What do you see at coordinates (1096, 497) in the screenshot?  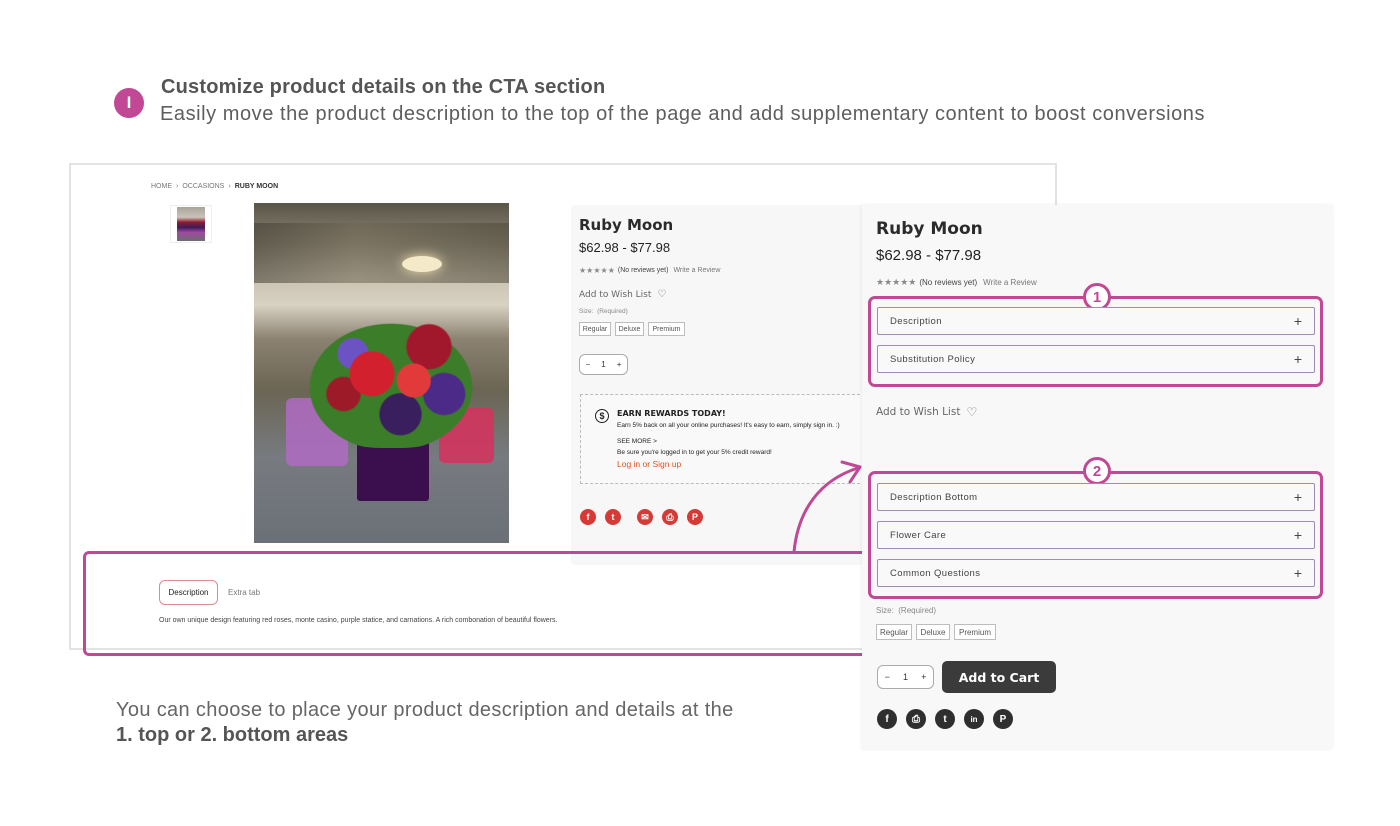 I see `accordion-description-bottom: Description Bottom +` at bounding box center [1096, 497].